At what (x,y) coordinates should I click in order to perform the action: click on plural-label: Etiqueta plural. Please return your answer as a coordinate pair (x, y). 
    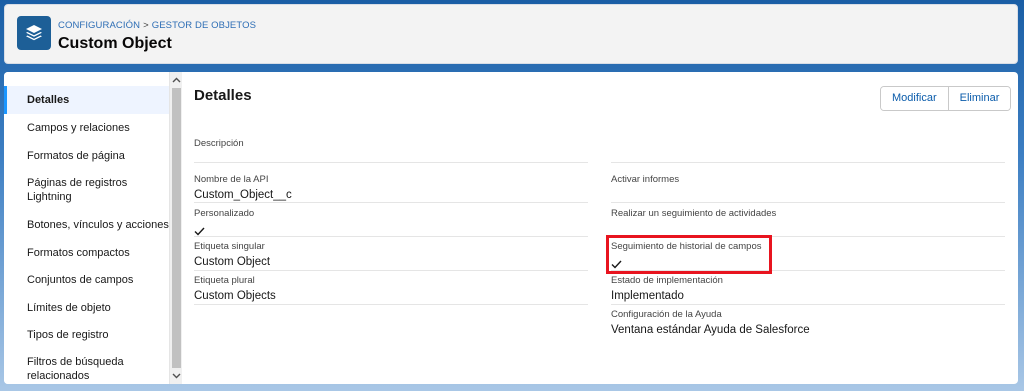
    Looking at the image, I should click on (224, 280).